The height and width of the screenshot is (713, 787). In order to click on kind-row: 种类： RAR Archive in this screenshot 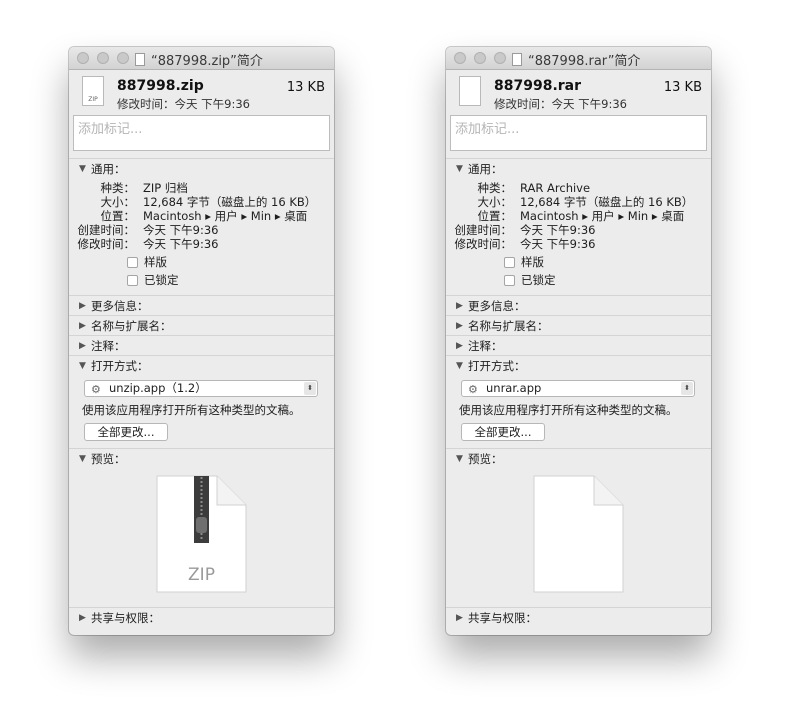, I will do `click(534, 188)`.